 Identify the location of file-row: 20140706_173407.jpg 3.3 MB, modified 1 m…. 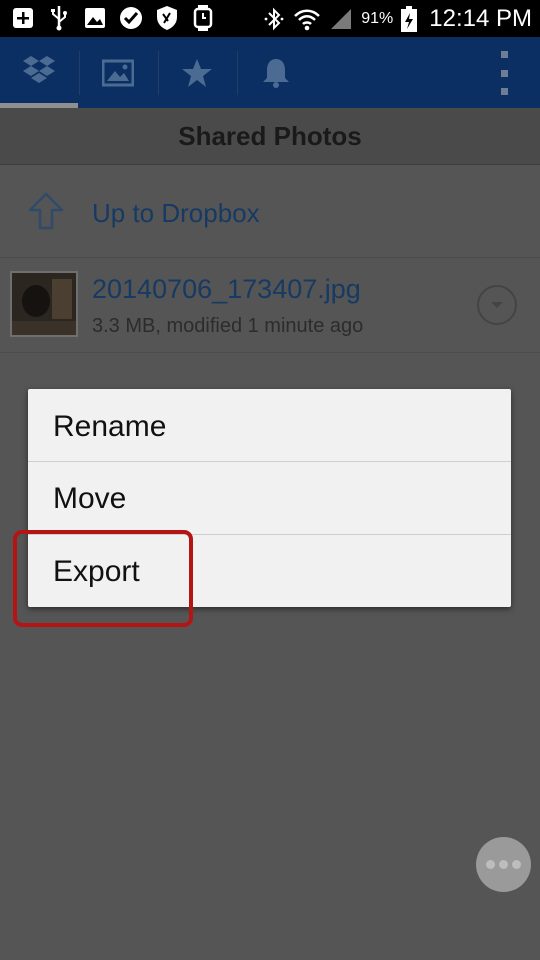
(270, 305).